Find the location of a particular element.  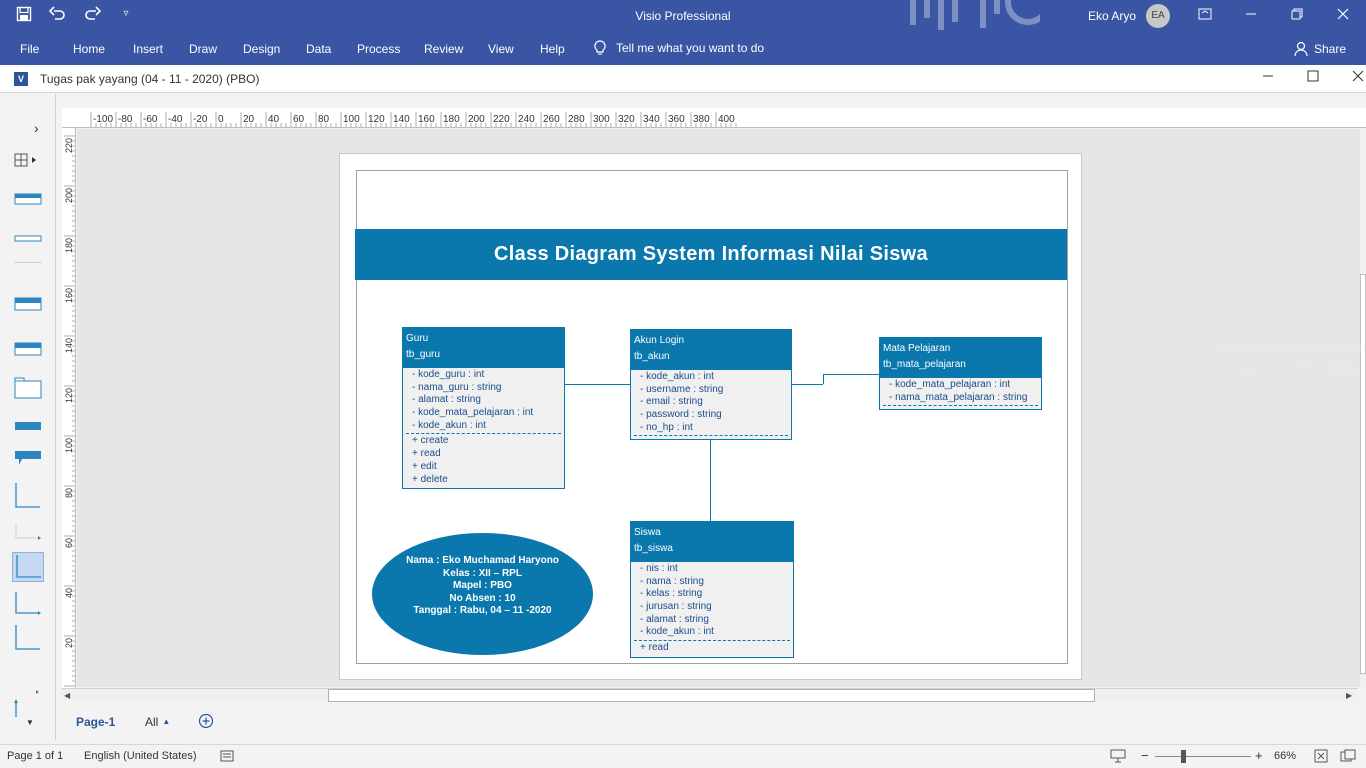

connector-akun-mapel-a is located at coordinates (807, 384).